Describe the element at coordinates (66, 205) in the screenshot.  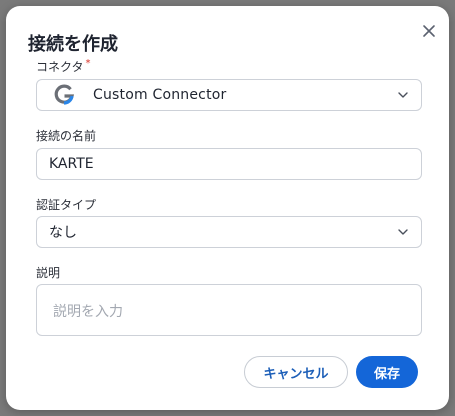
I see `auth-type-label: 認証タイプ` at that location.